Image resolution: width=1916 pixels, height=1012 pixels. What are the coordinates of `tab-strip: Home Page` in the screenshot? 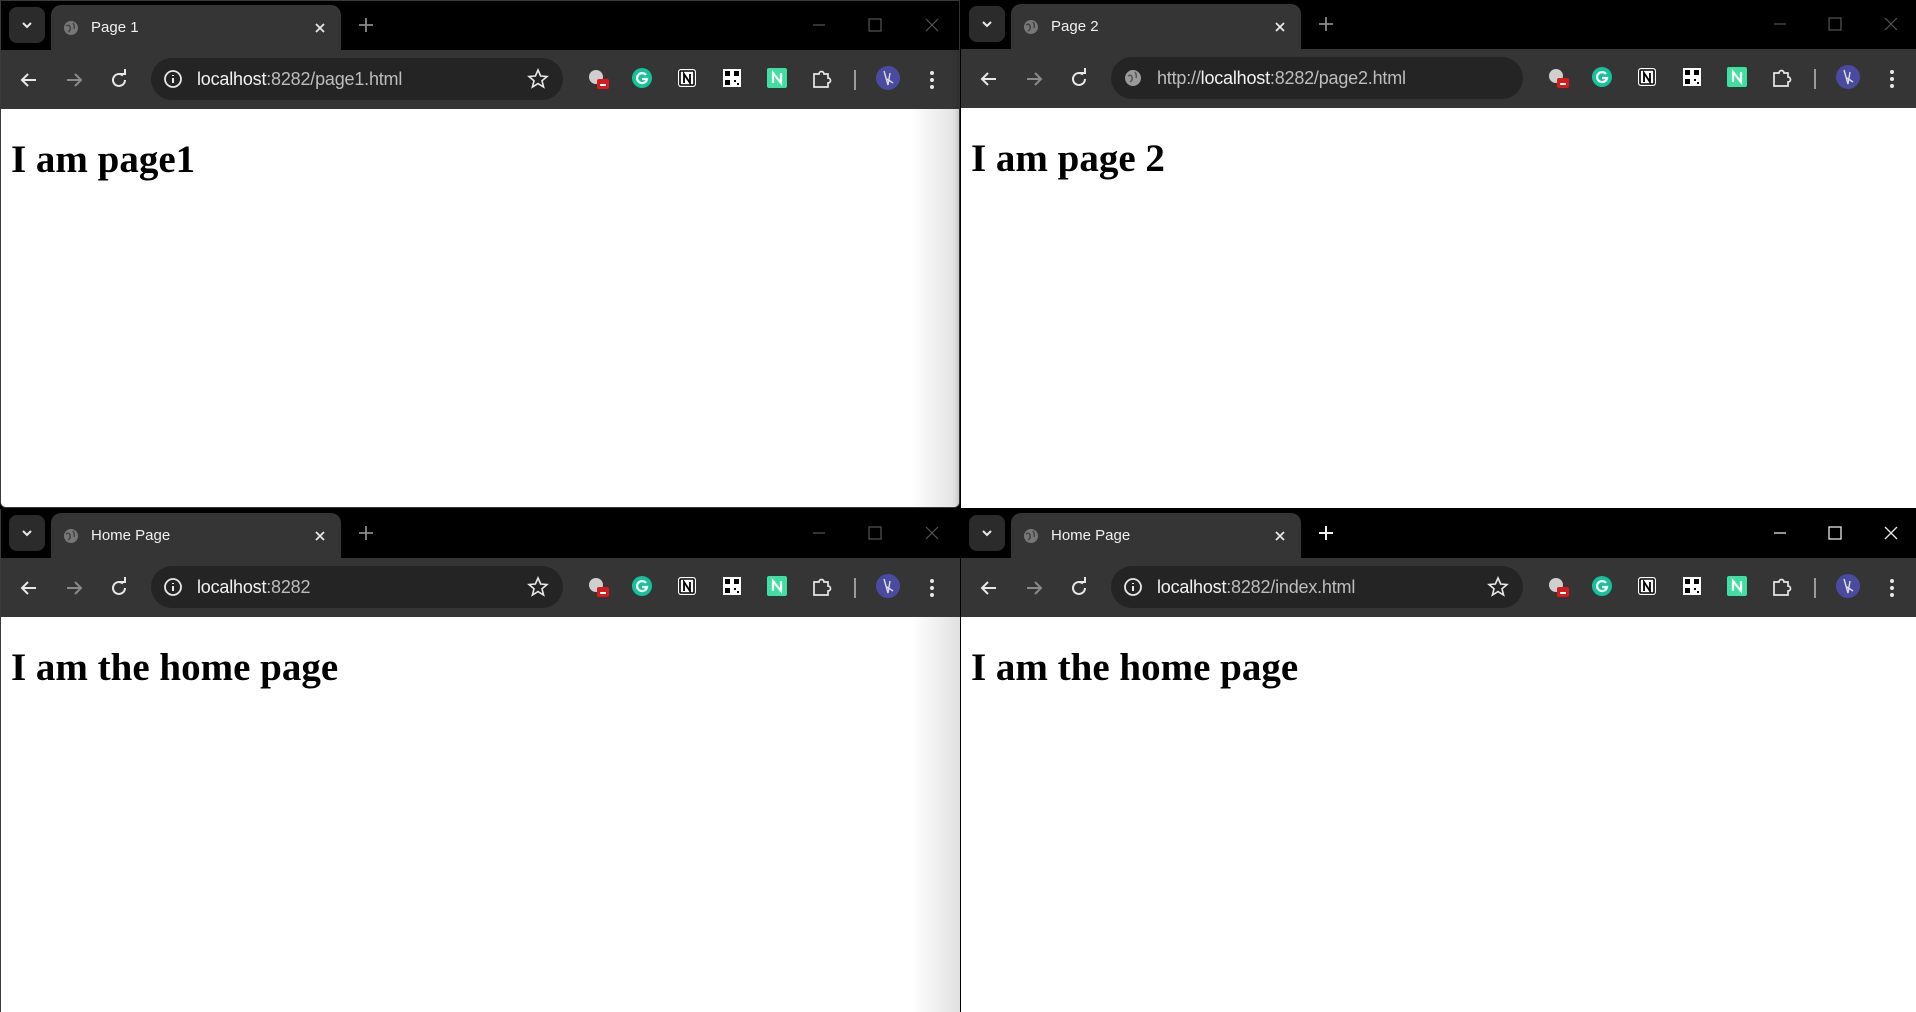 It's located at (480, 533).